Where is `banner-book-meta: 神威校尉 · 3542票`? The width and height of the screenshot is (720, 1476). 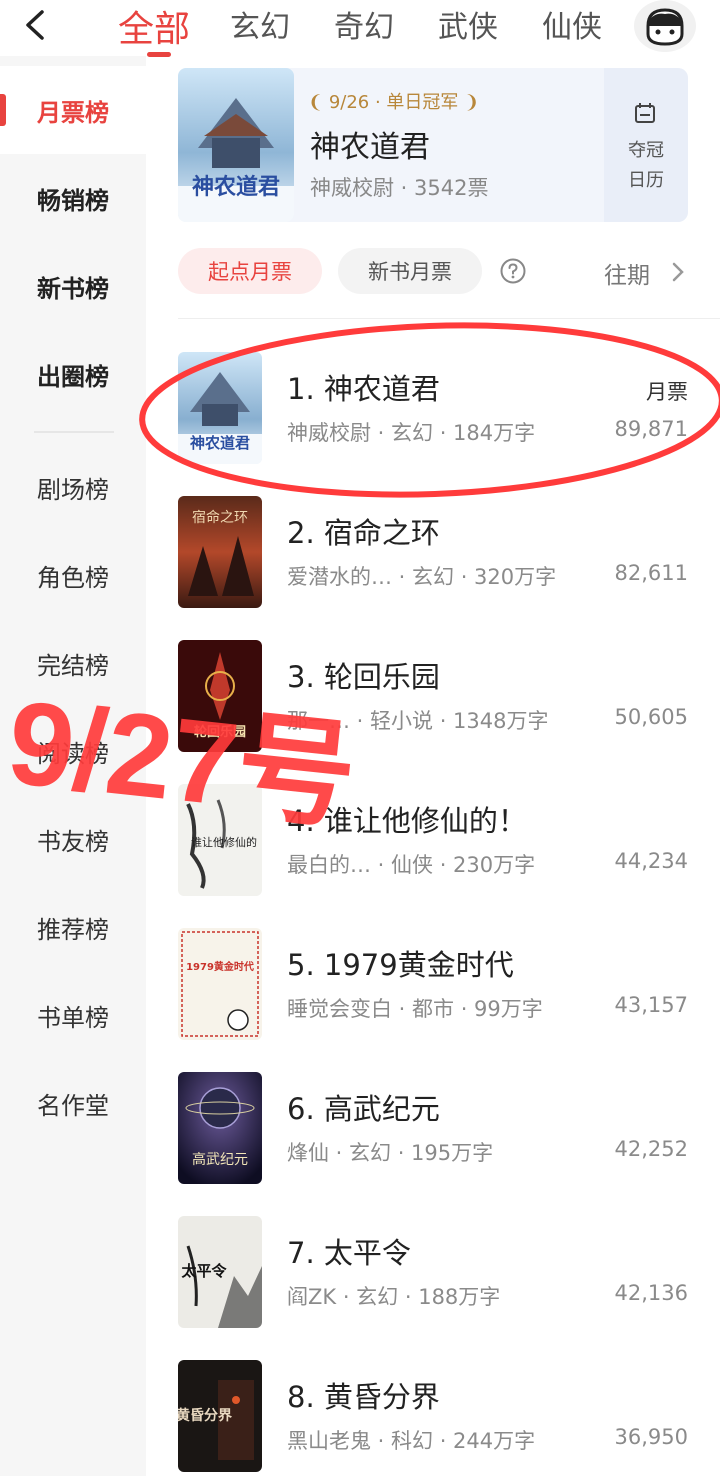 banner-book-meta: 神威校尉 · 3542票 is located at coordinates (399, 188).